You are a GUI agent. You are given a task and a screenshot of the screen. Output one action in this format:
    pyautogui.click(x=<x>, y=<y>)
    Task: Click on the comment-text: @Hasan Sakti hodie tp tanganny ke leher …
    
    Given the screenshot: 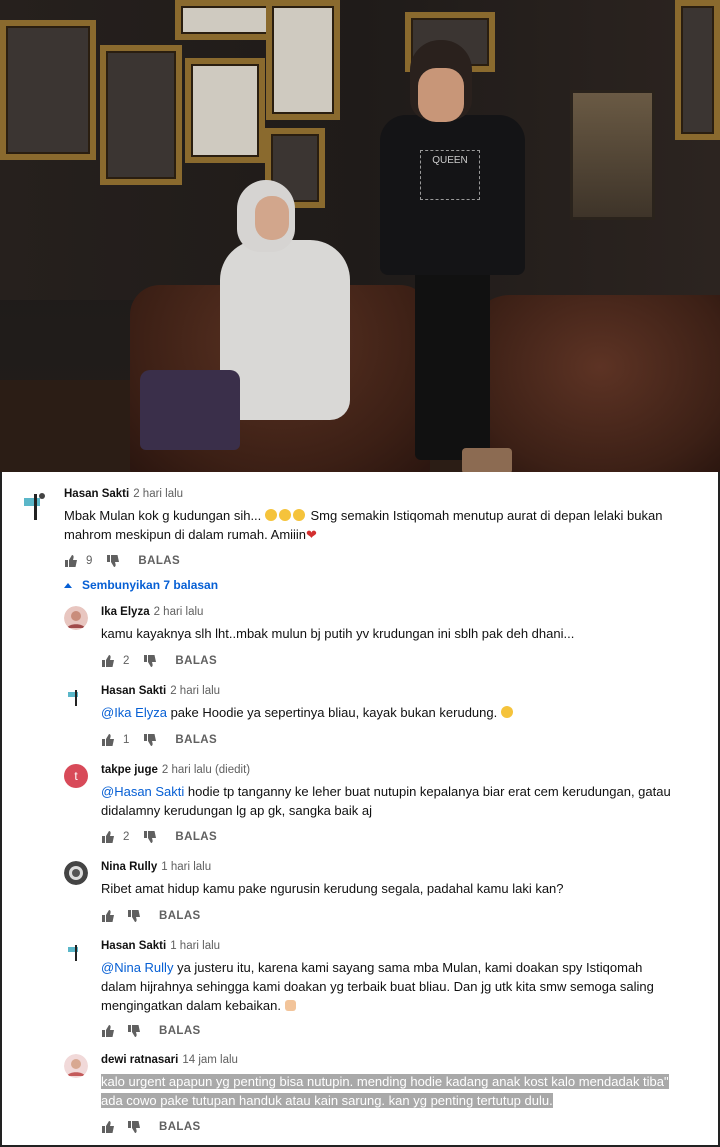 What is the action you would take?
    pyautogui.click(x=386, y=801)
    